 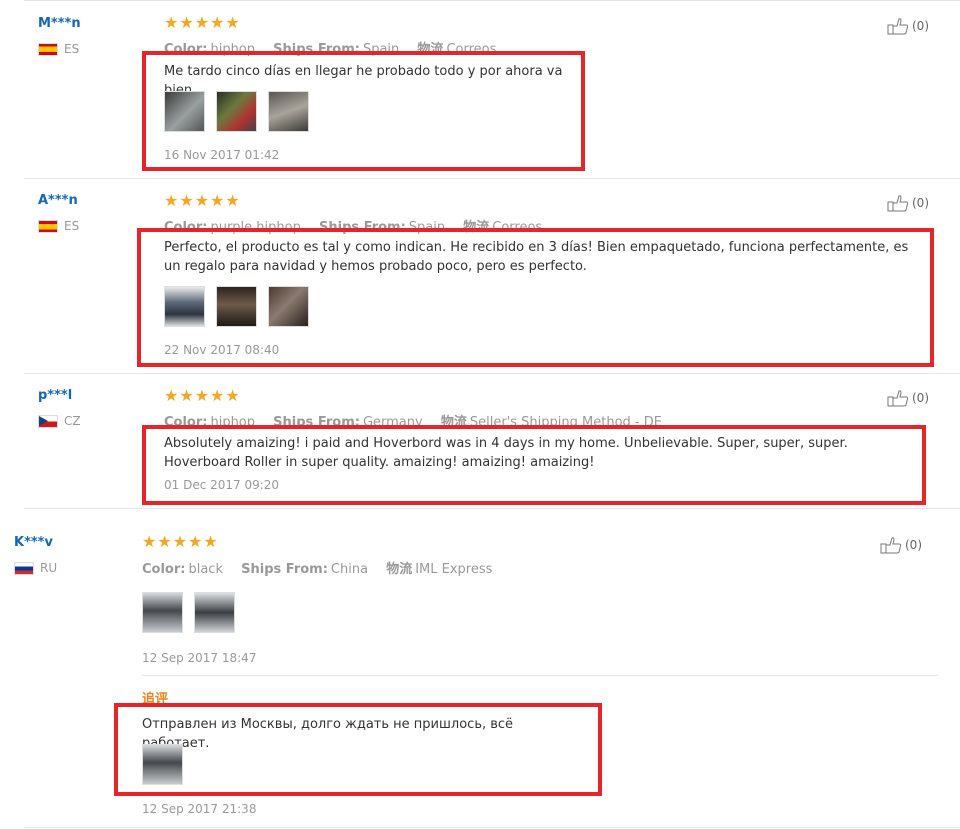 What do you see at coordinates (188, 612) in the screenshot?
I see `review-photos` at bounding box center [188, 612].